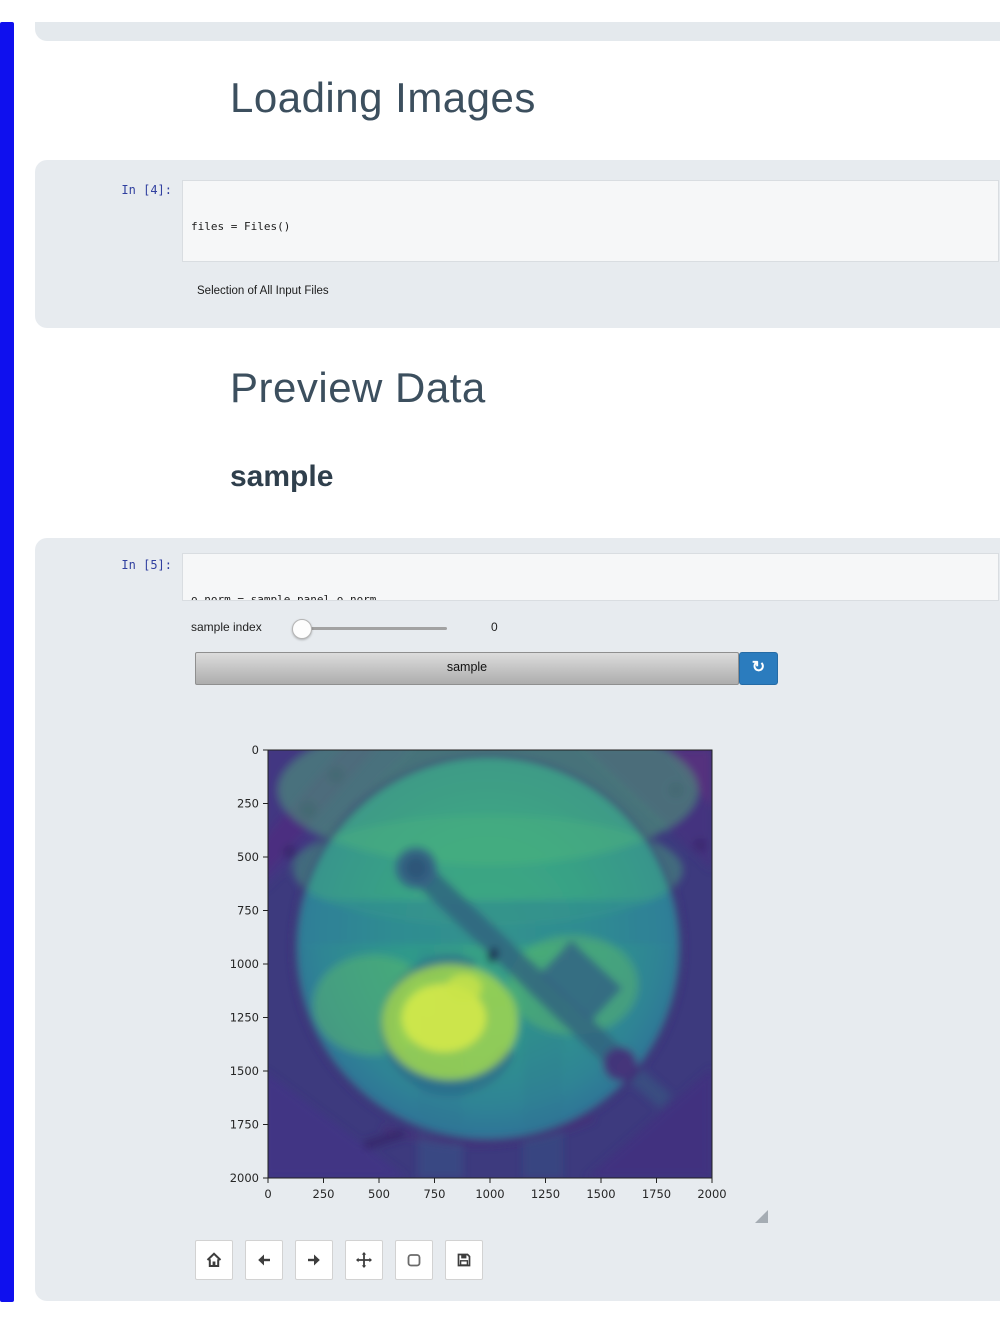 This screenshot has height=1325, width=1000. I want to click on refresh-icon: ↻, so click(758, 667).